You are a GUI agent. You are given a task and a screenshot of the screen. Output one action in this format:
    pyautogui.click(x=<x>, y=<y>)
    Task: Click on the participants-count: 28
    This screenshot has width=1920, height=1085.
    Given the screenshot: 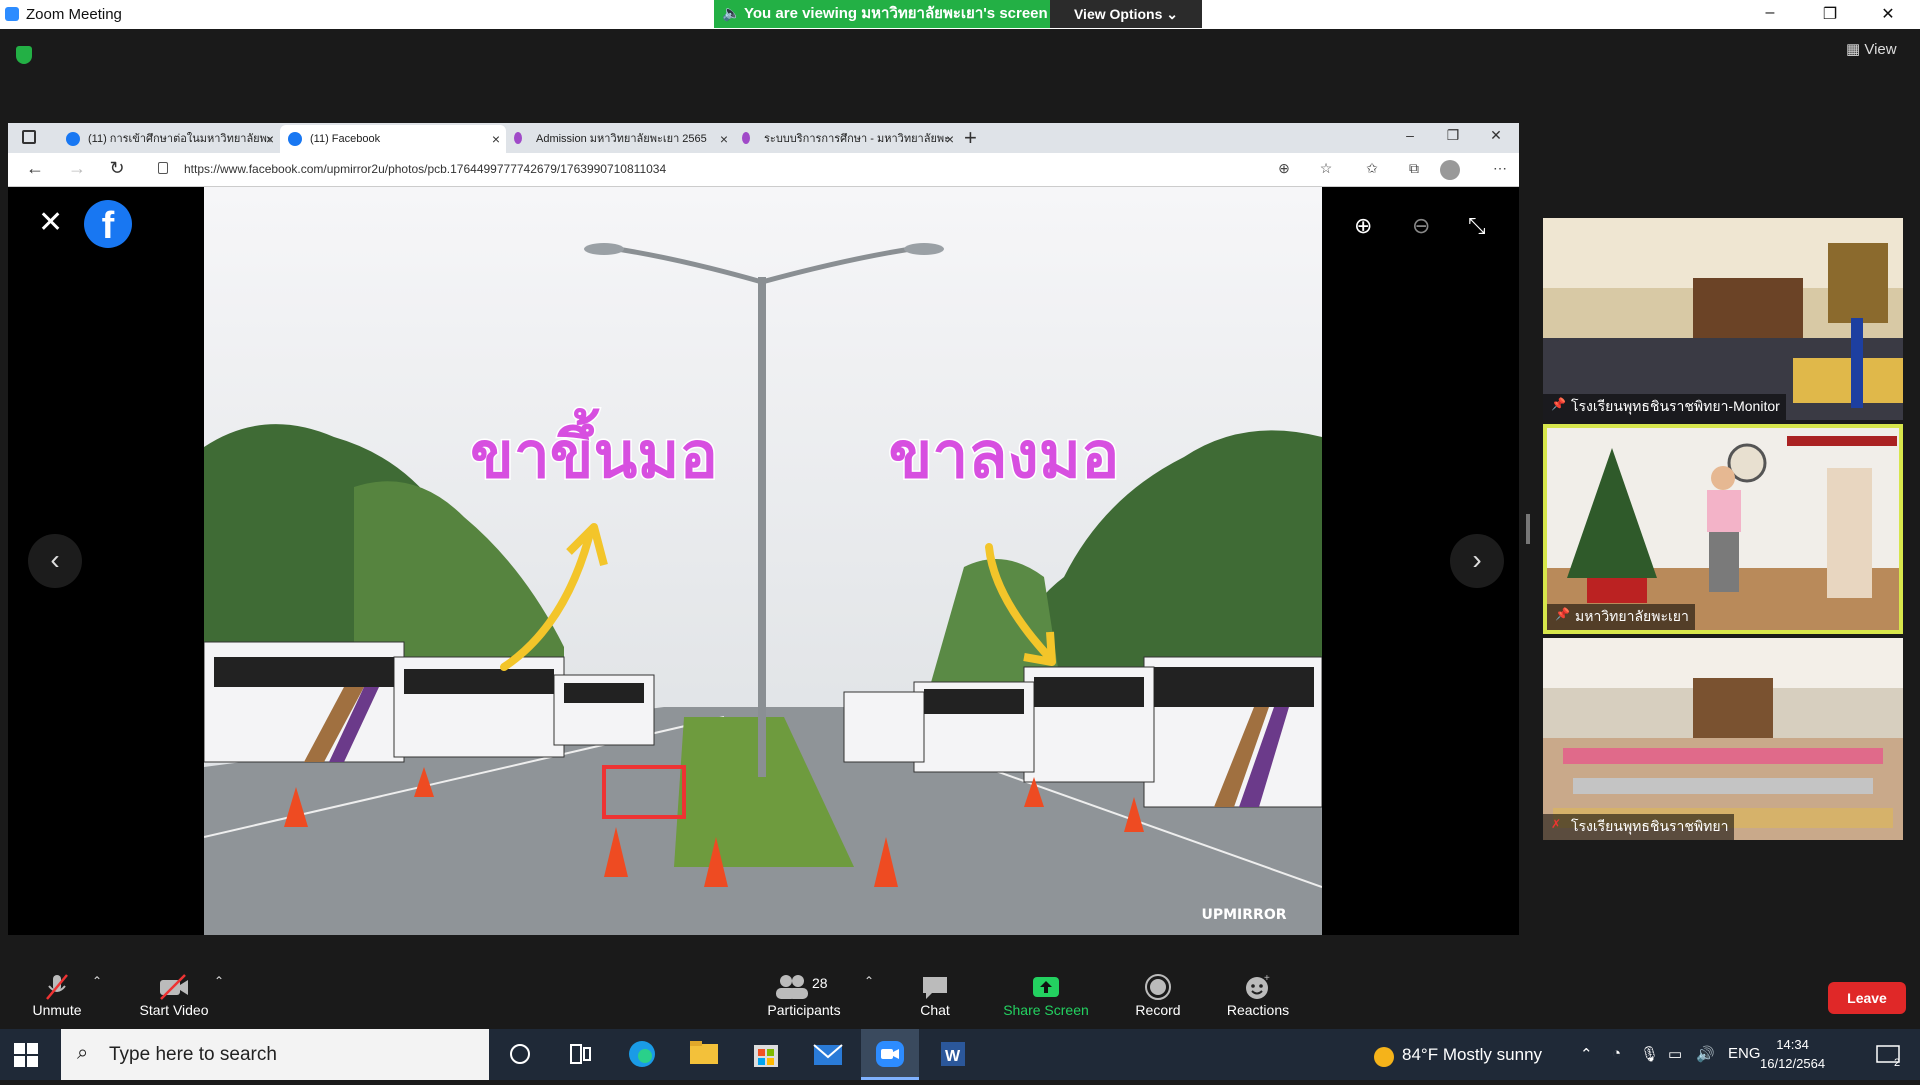 What is the action you would take?
    pyautogui.click(x=820, y=983)
    